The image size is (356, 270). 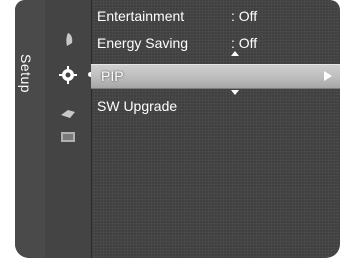 I want to click on menu-item-pip: PIP, so click(x=215, y=76).